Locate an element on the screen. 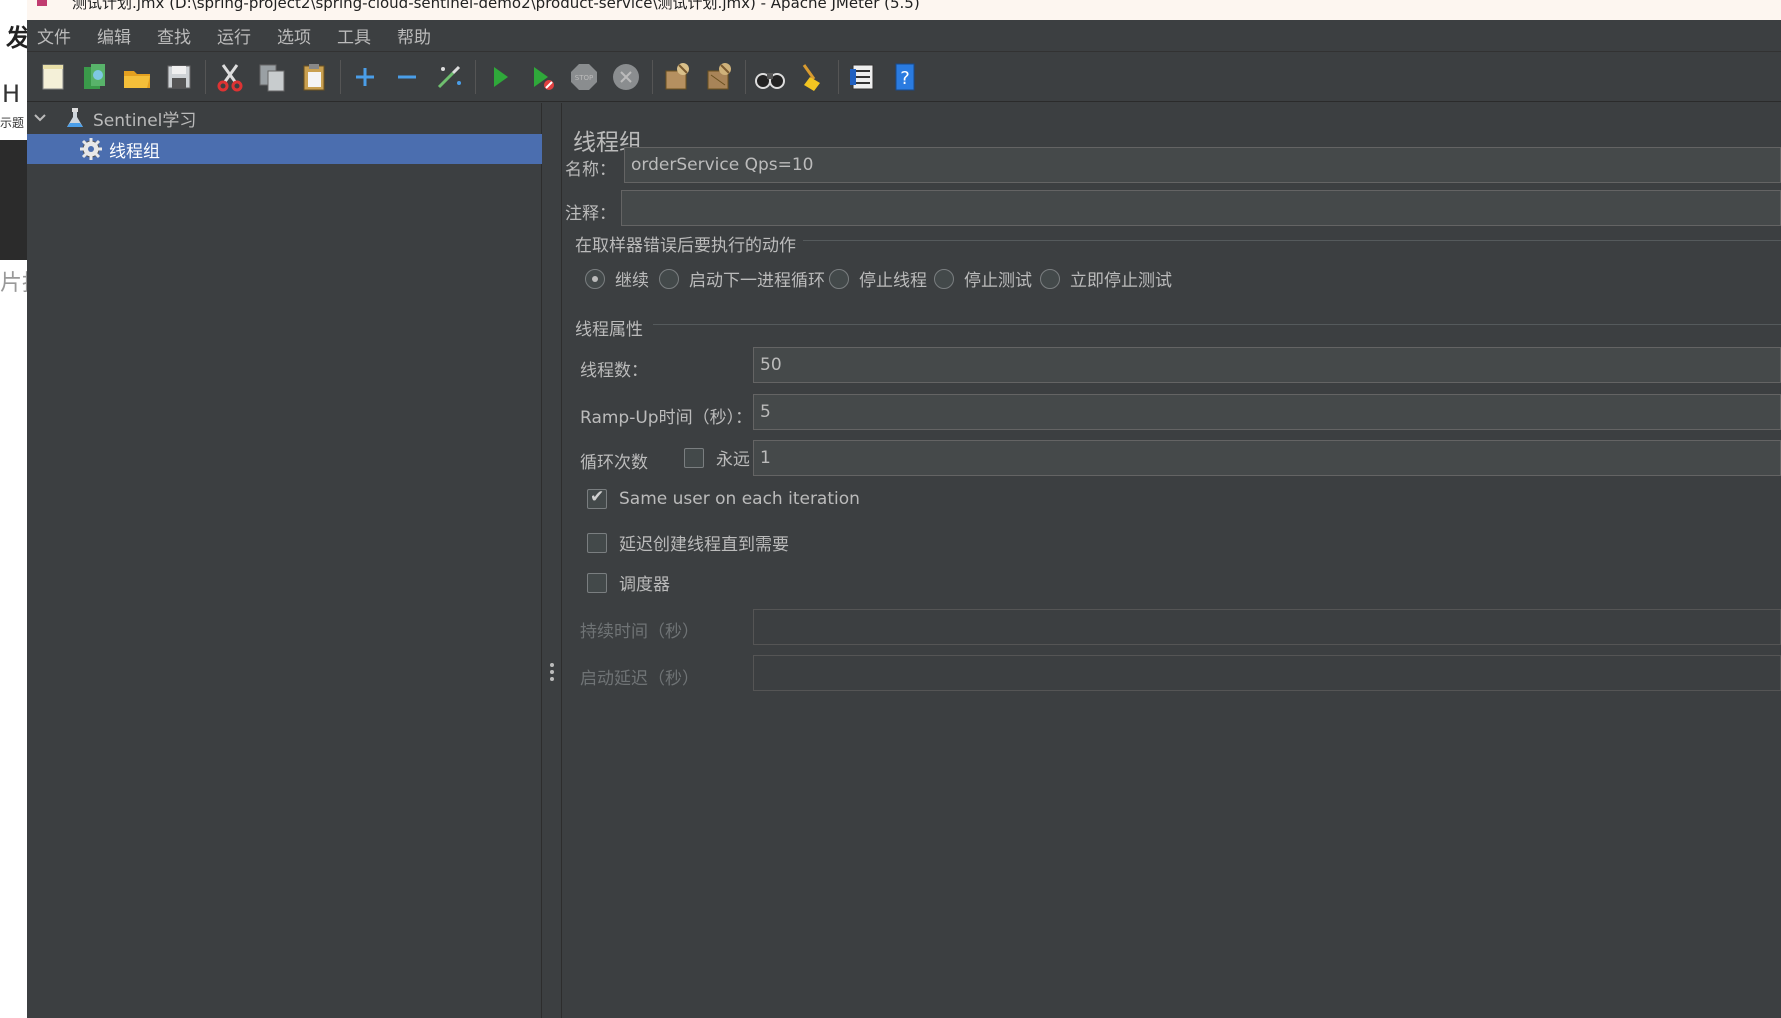 Image resolution: width=1781 pixels, height=1018 pixels. radio-label: 停止测试 is located at coordinates (998, 281).